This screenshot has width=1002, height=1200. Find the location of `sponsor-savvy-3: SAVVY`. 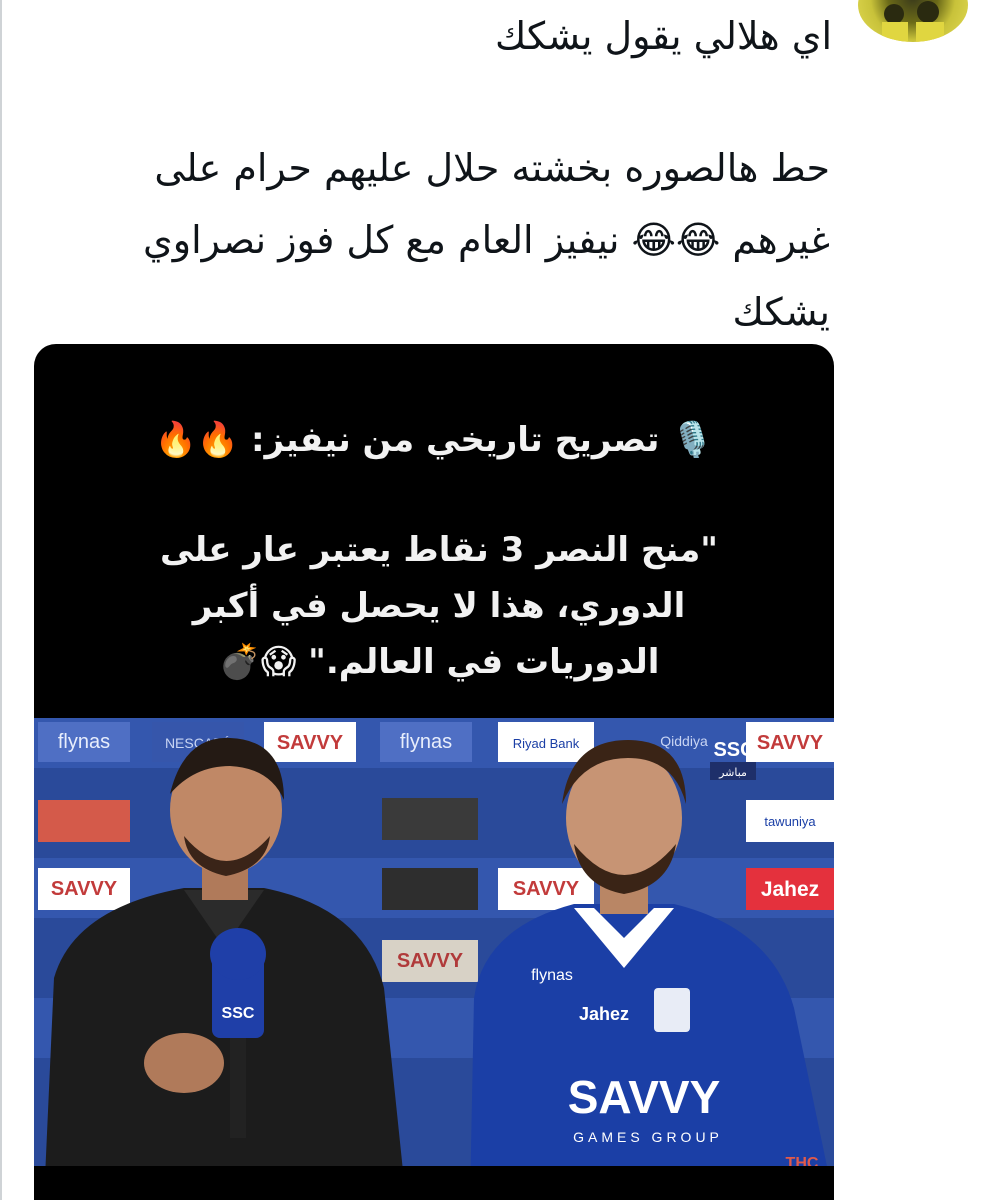

sponsor-savvy-3: SAVVY is located at coordinates (84, 889).